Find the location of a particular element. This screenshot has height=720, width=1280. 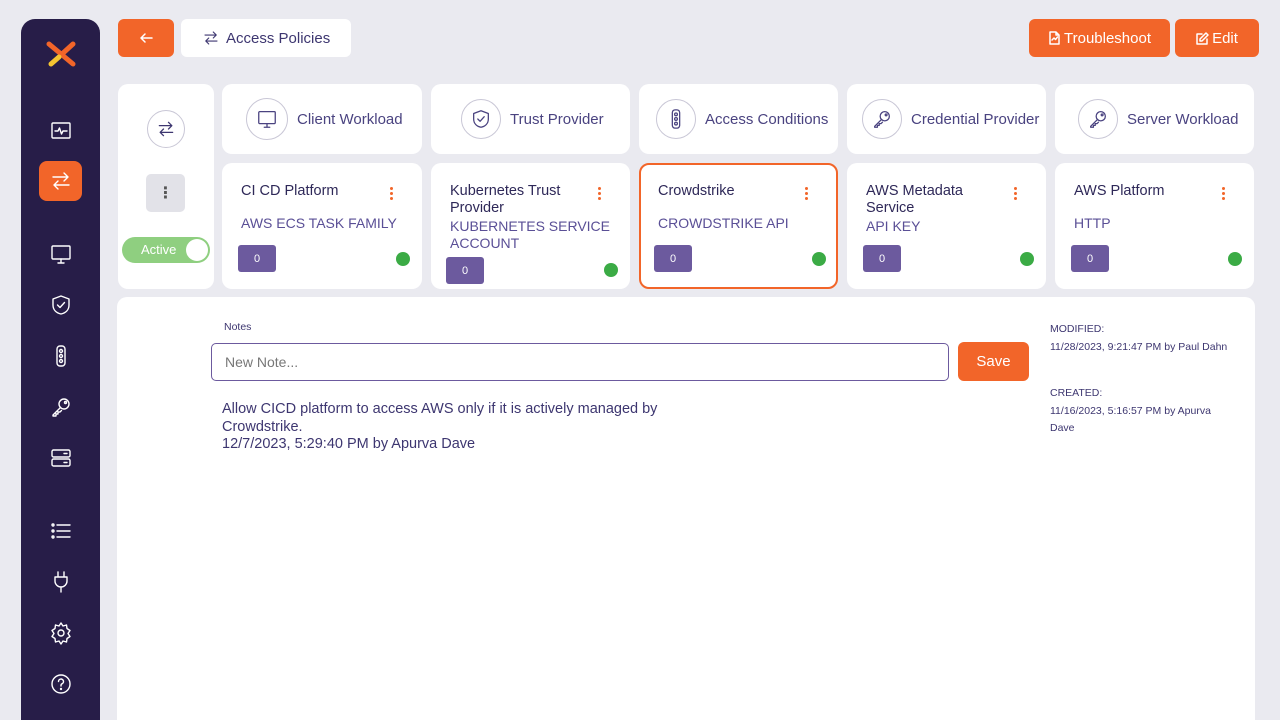

header-credential-provider: Credential Provider is located at coordinates (946, 119).